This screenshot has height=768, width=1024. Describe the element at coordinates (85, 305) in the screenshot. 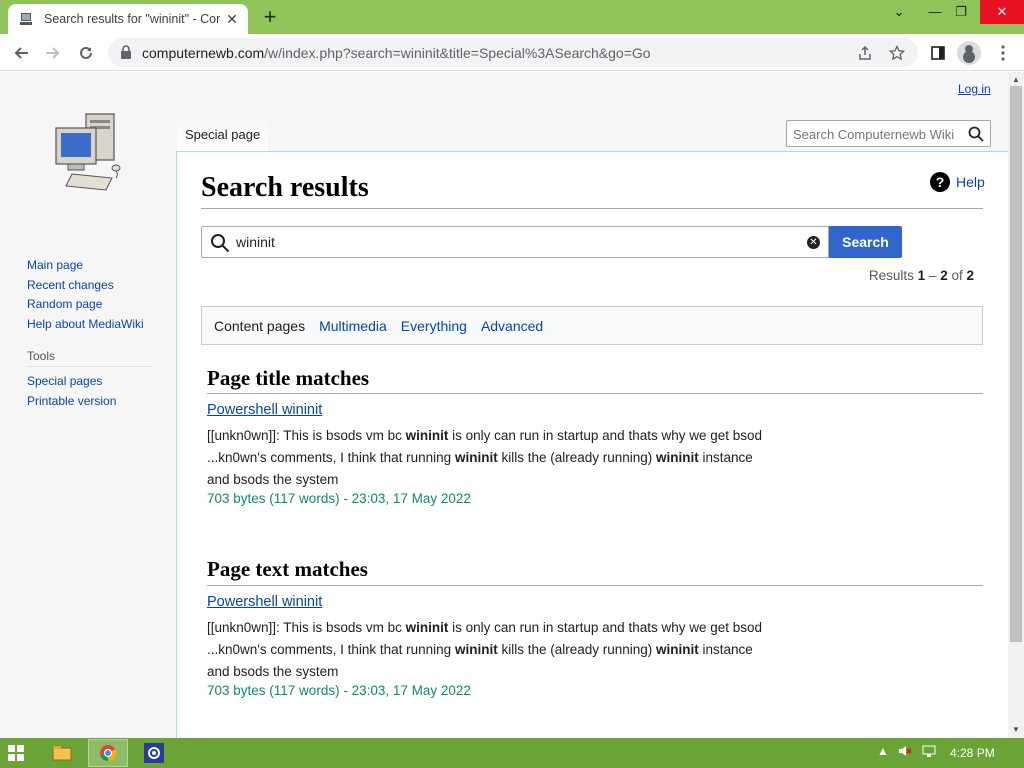

I see `sidebar-item-random-page: Random page` at that location.